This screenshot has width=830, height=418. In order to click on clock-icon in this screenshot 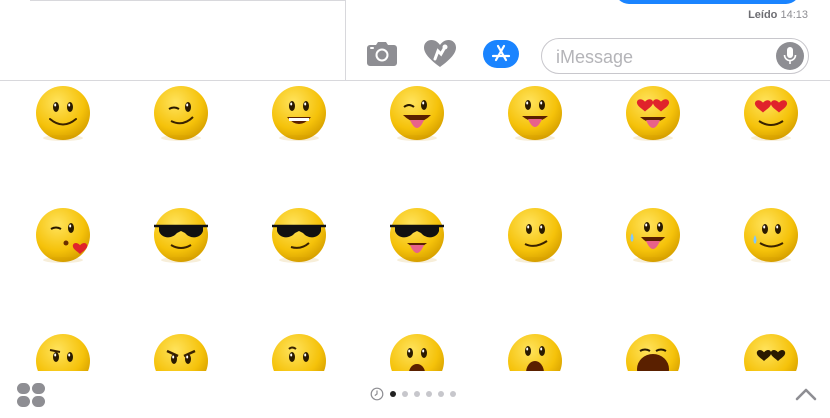, I will do `click(377, 394)`.